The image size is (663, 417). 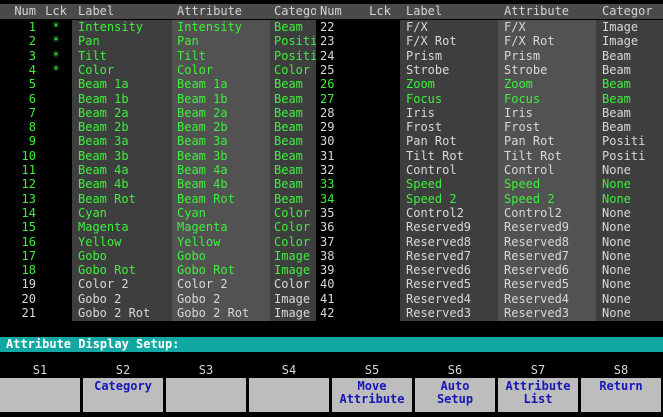 I want to click on cell-num: 9, so click(x=20, y=142).